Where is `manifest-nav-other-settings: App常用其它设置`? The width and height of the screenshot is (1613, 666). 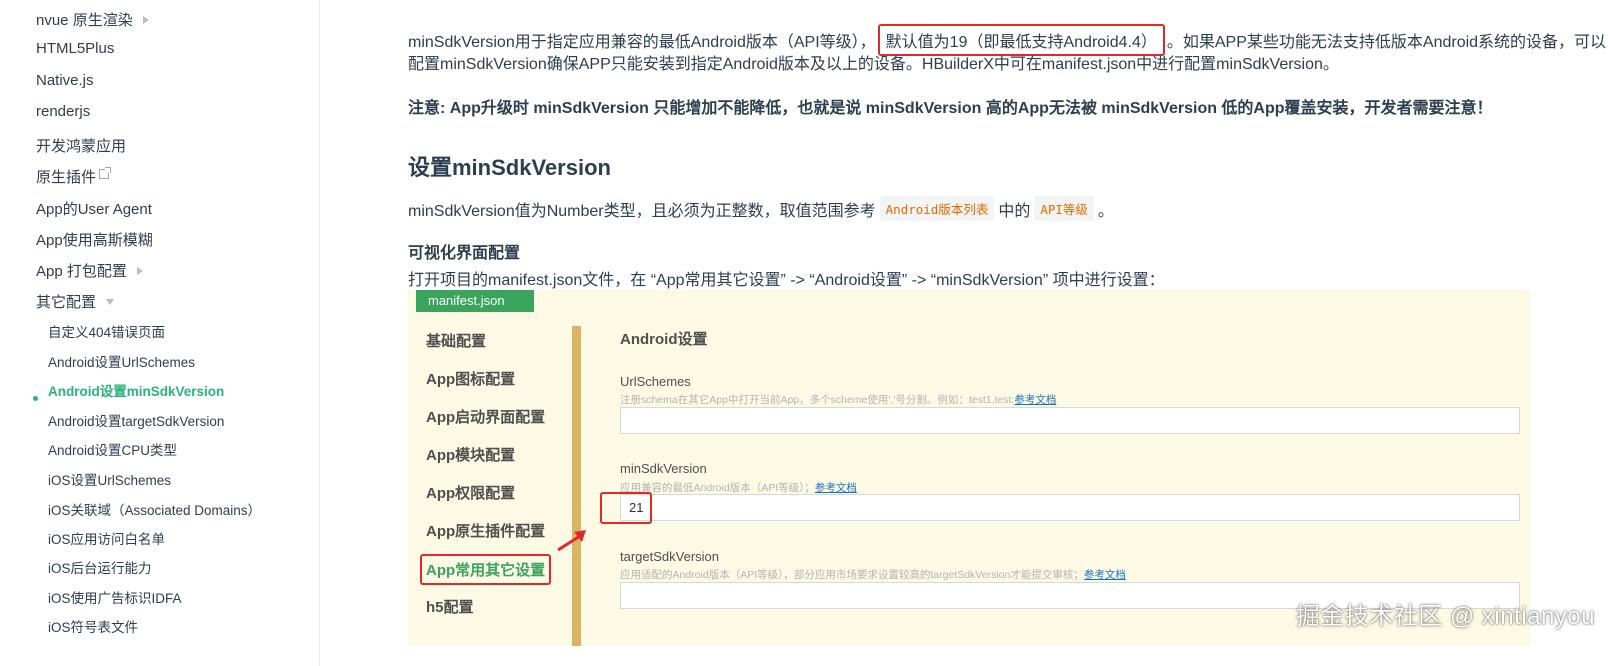 manifest-nav-other-settings: App常用其它设置 is located at coordinates (486, 569).